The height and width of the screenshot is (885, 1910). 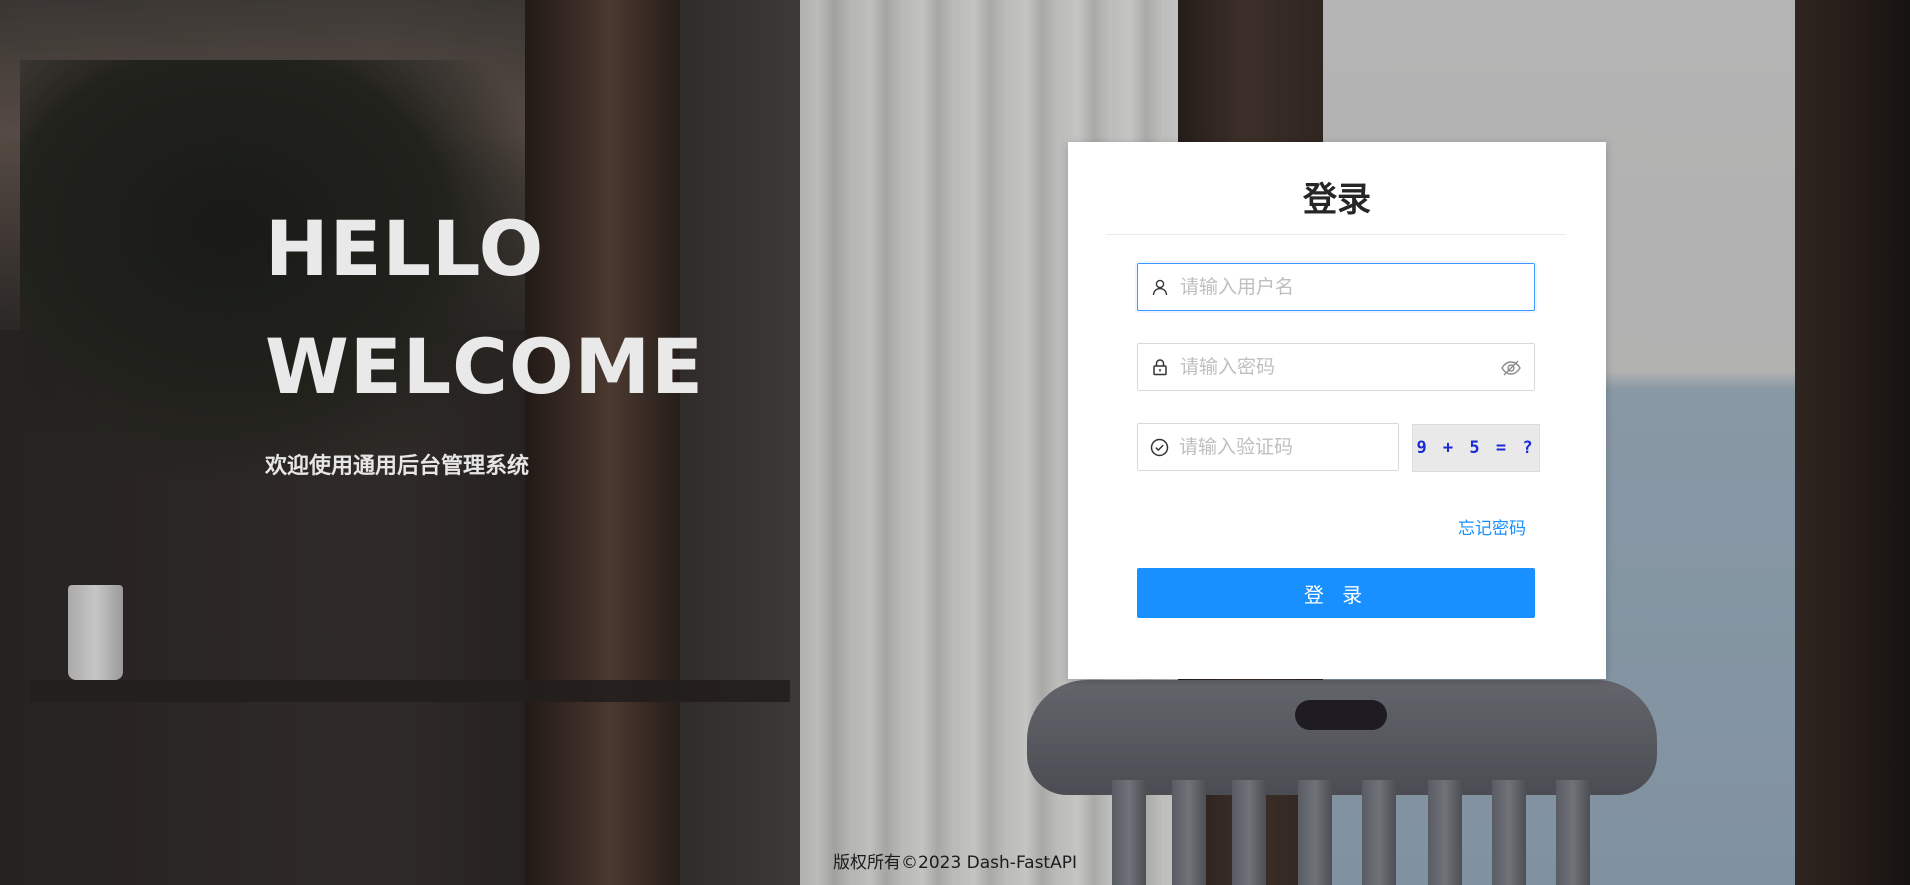 I want to click on password-input, so click(x=1330, y=367).